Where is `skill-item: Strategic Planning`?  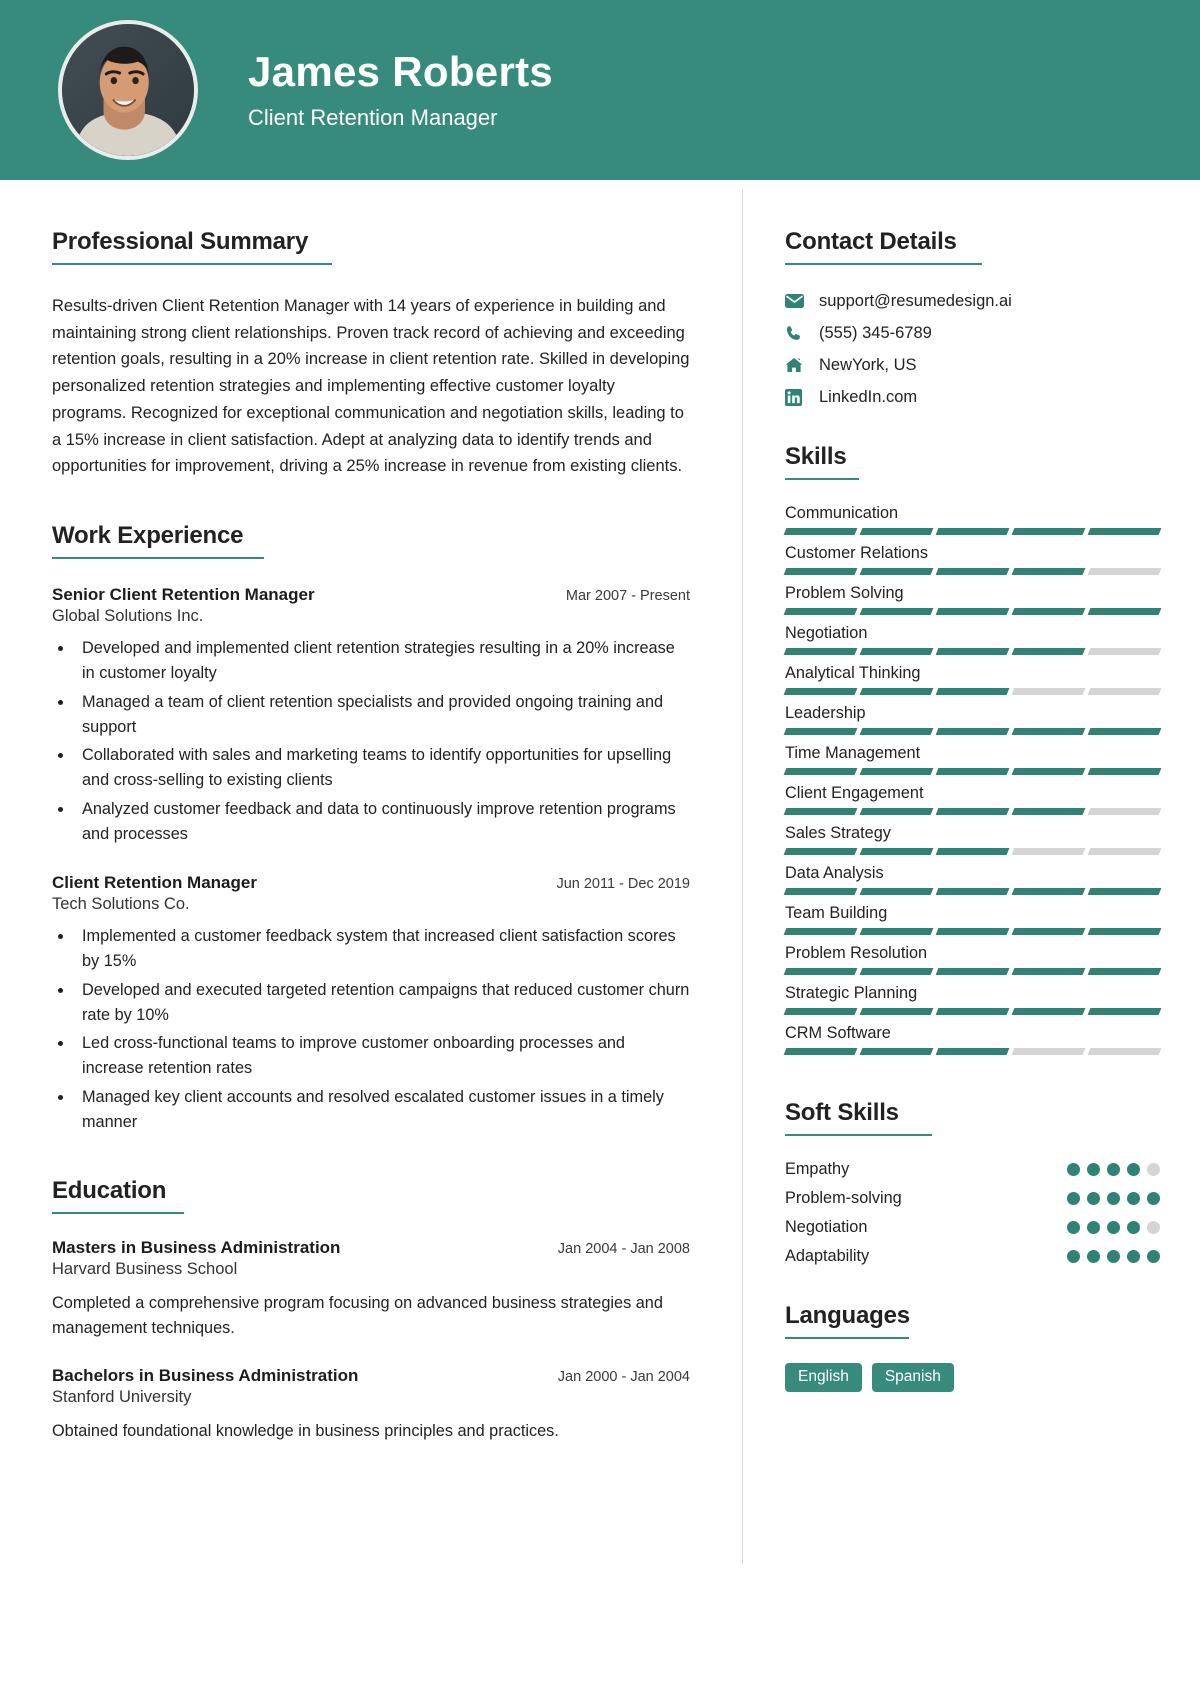 skill-item: Strategic Planning is located at coordinates (972, 999).